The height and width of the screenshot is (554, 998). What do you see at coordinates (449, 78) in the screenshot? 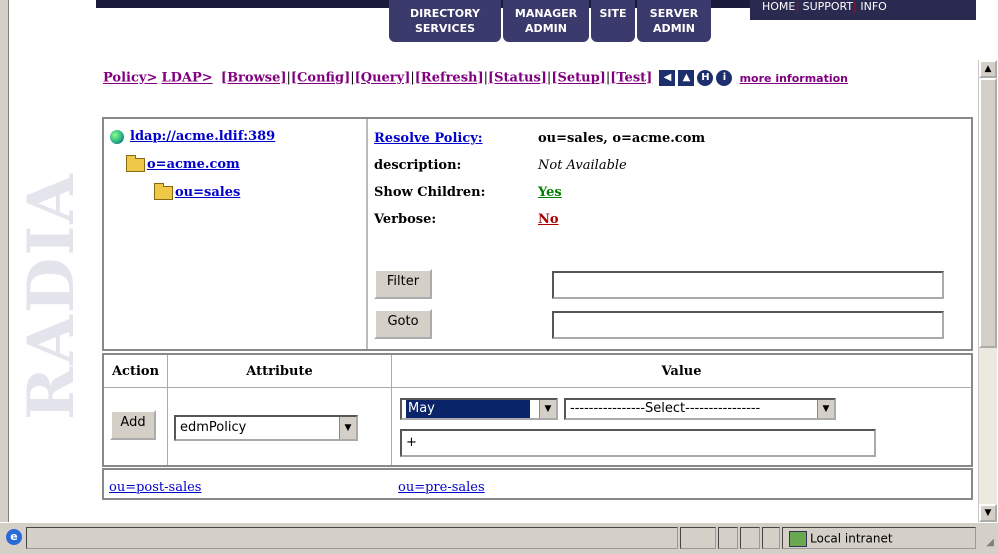
I see `refresh-link: [Refresh]` at bounding box center [449, 78].